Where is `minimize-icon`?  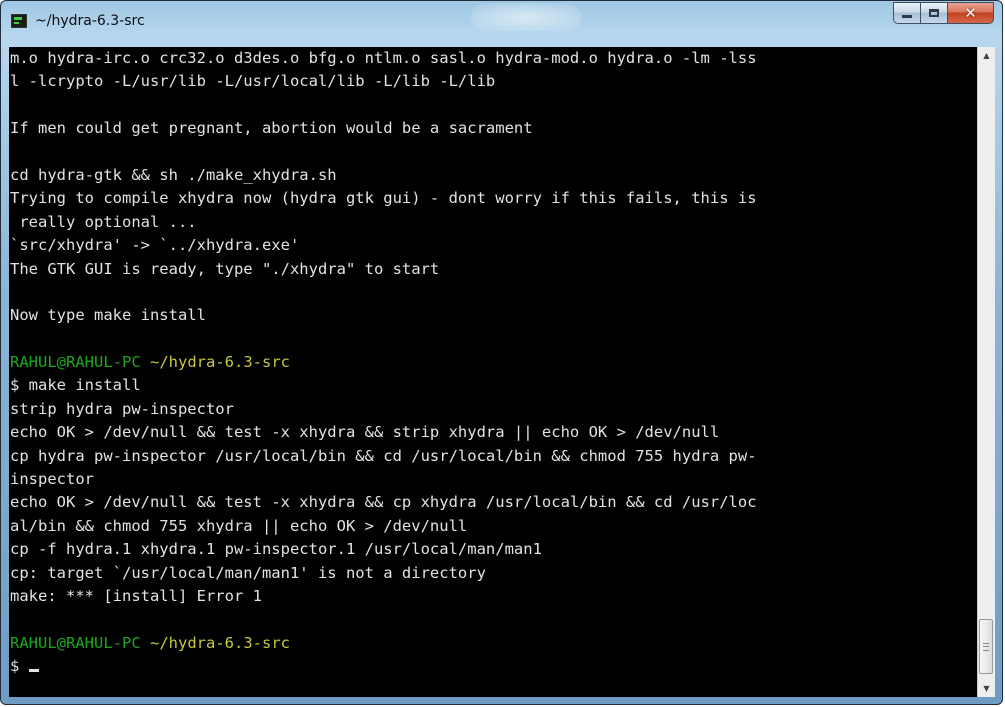 minimize-icon is located at coordinates (907, 16).